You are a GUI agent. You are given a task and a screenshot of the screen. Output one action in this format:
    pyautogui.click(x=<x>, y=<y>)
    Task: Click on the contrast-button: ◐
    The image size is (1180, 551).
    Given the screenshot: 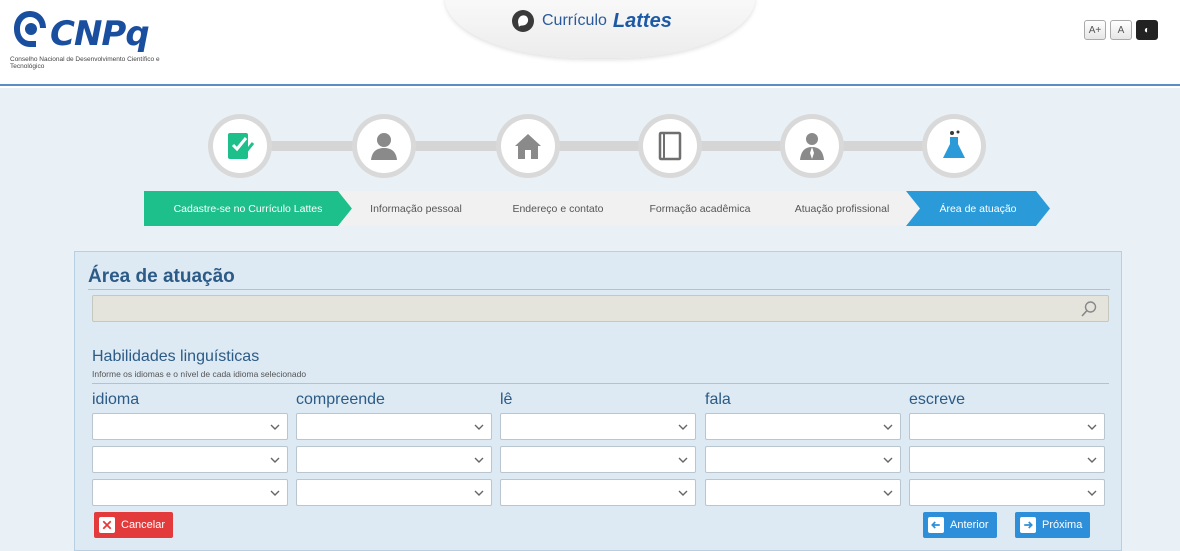 What is the action you would take?
    pyautogui.click(x=1147, y=30)
    